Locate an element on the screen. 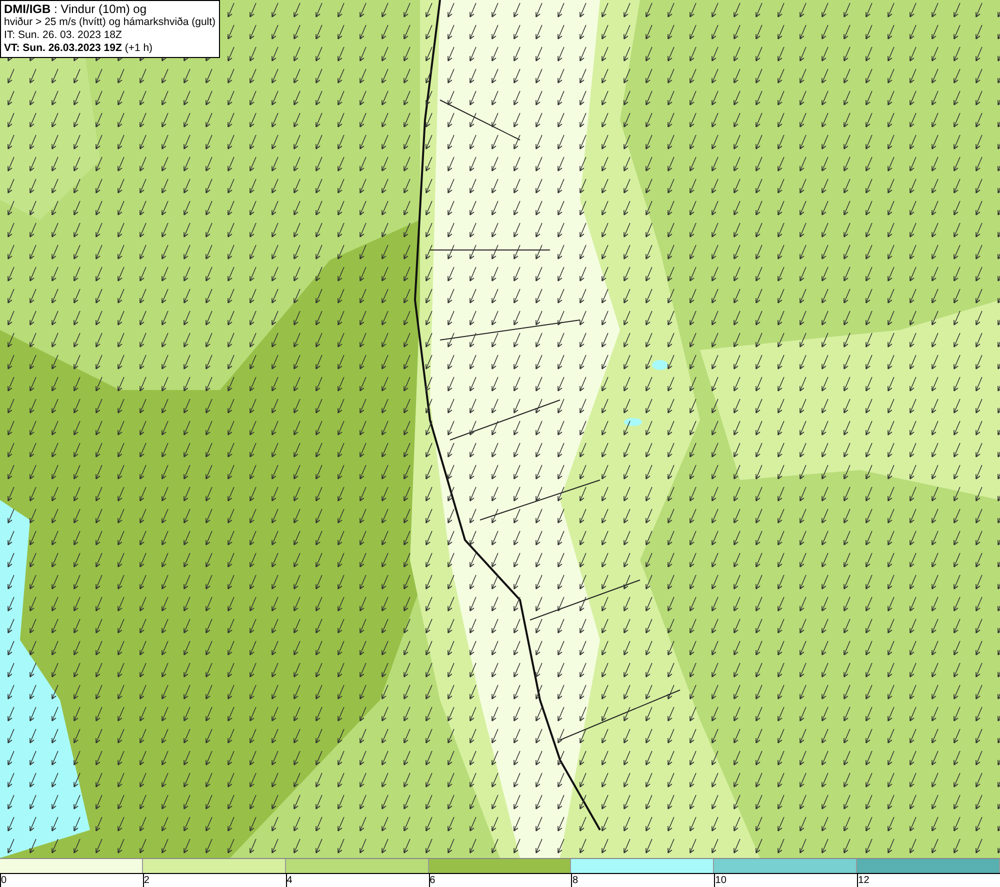 The width and height of the screenshot is (1000, 887). legend-tick-label: 10 is located at coordinates (720, 880).